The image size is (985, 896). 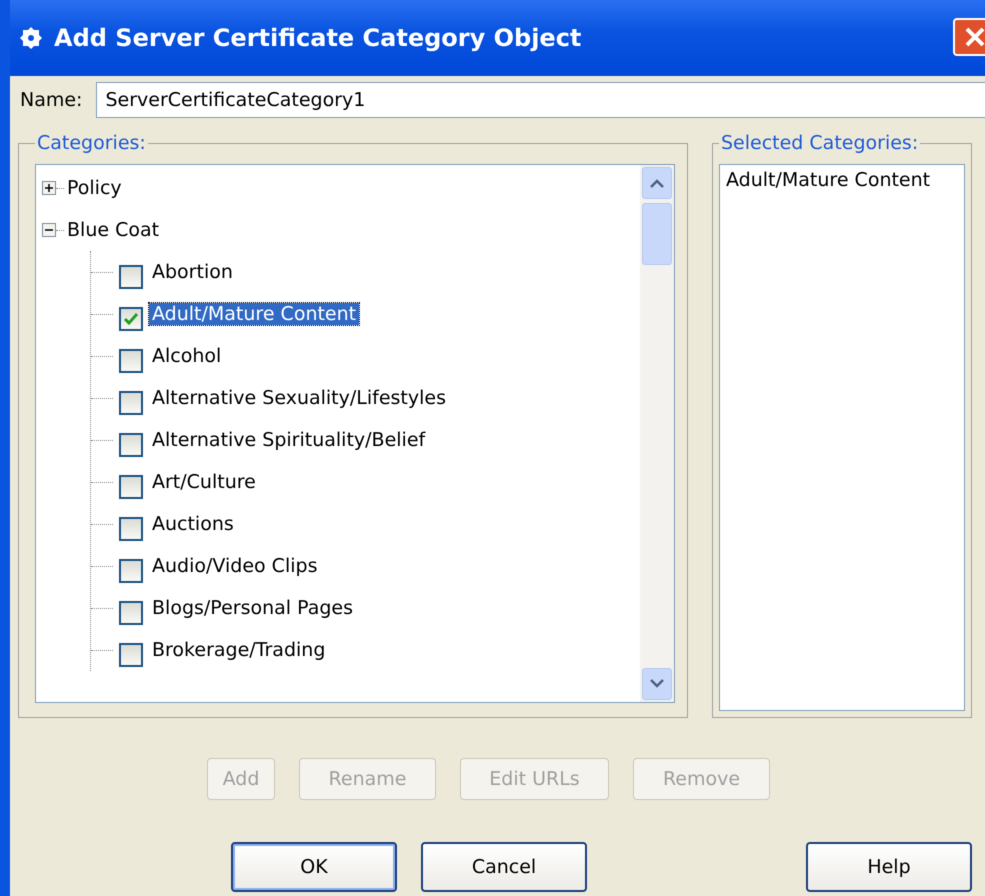 What do you see at coordinates (204, 482) in the screenshot?
I see `tree-item: Art/Culture` at bounding box center [204, 482].